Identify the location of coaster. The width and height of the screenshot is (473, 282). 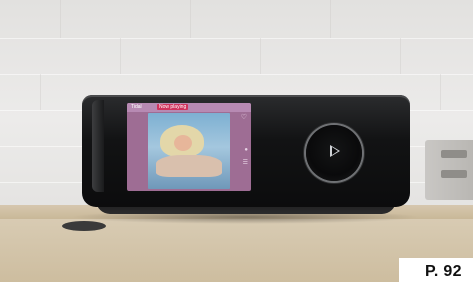
(84, 226).